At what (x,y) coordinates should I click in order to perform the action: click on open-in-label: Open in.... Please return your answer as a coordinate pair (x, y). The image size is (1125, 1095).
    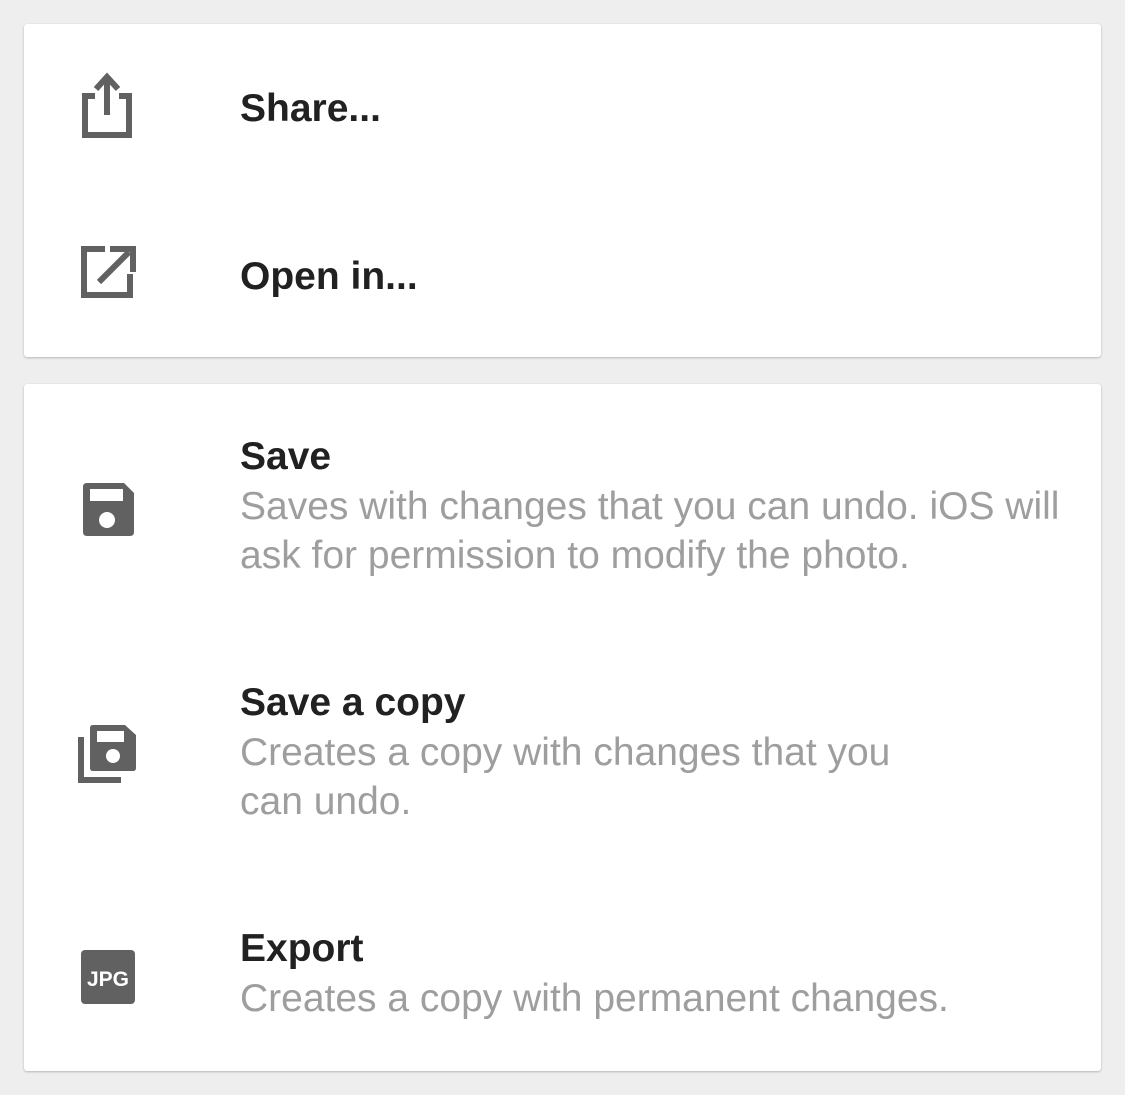
    Looking at the image, I should click on (329, 276).